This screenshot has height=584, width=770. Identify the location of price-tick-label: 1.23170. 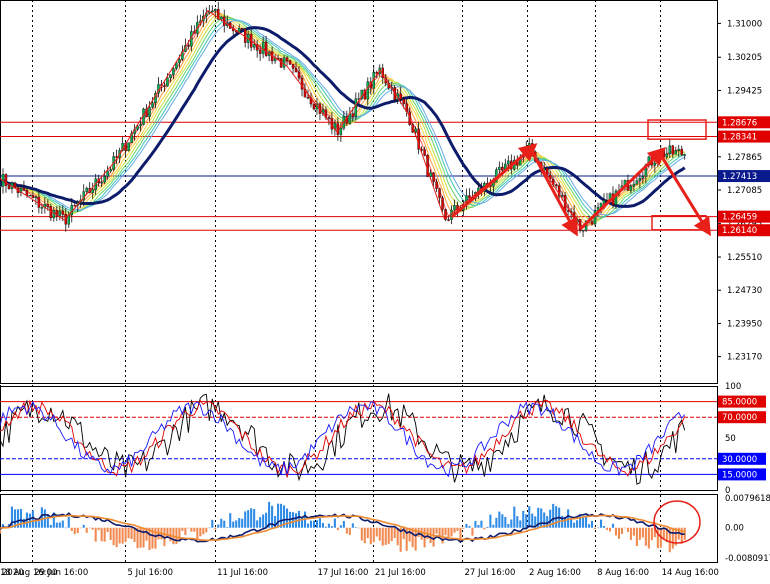
(744, 358).